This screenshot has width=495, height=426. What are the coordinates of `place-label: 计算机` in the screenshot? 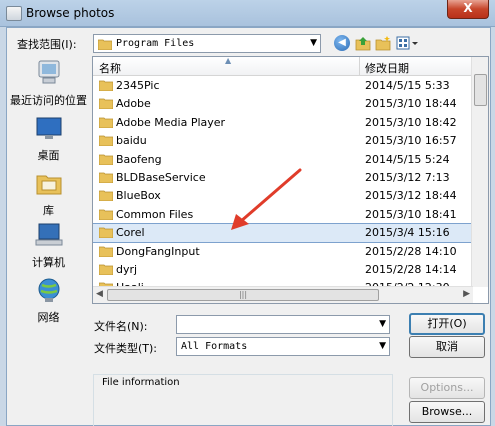 It's located at (48, 262).